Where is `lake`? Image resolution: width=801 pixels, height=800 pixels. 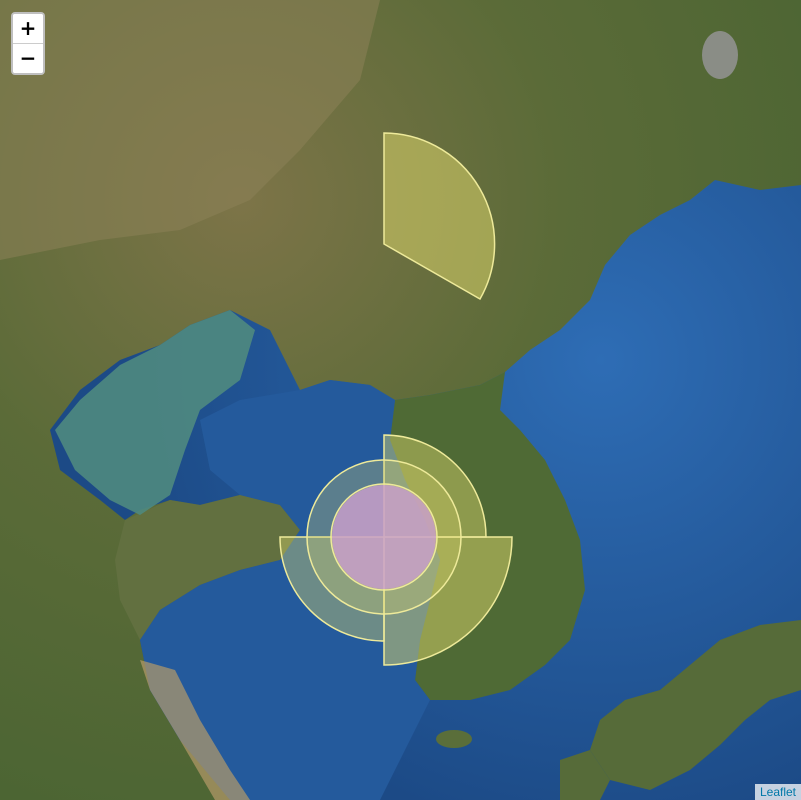 lake is located at coordinates (720, 55).